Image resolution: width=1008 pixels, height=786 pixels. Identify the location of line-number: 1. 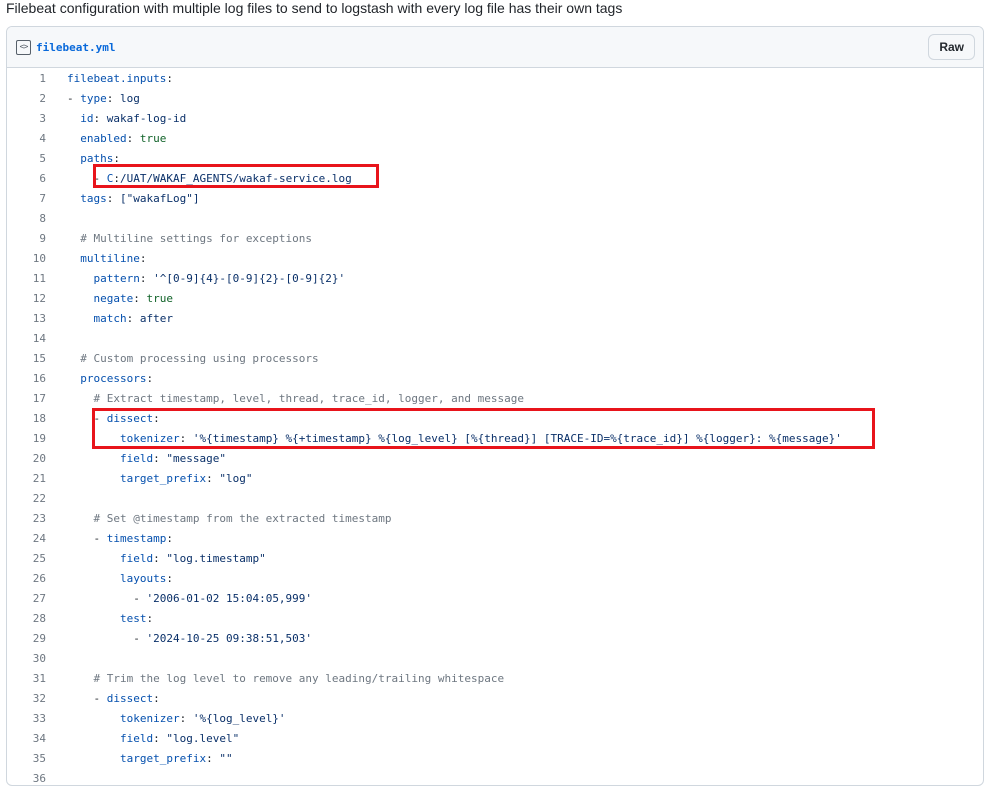
(26, 78).